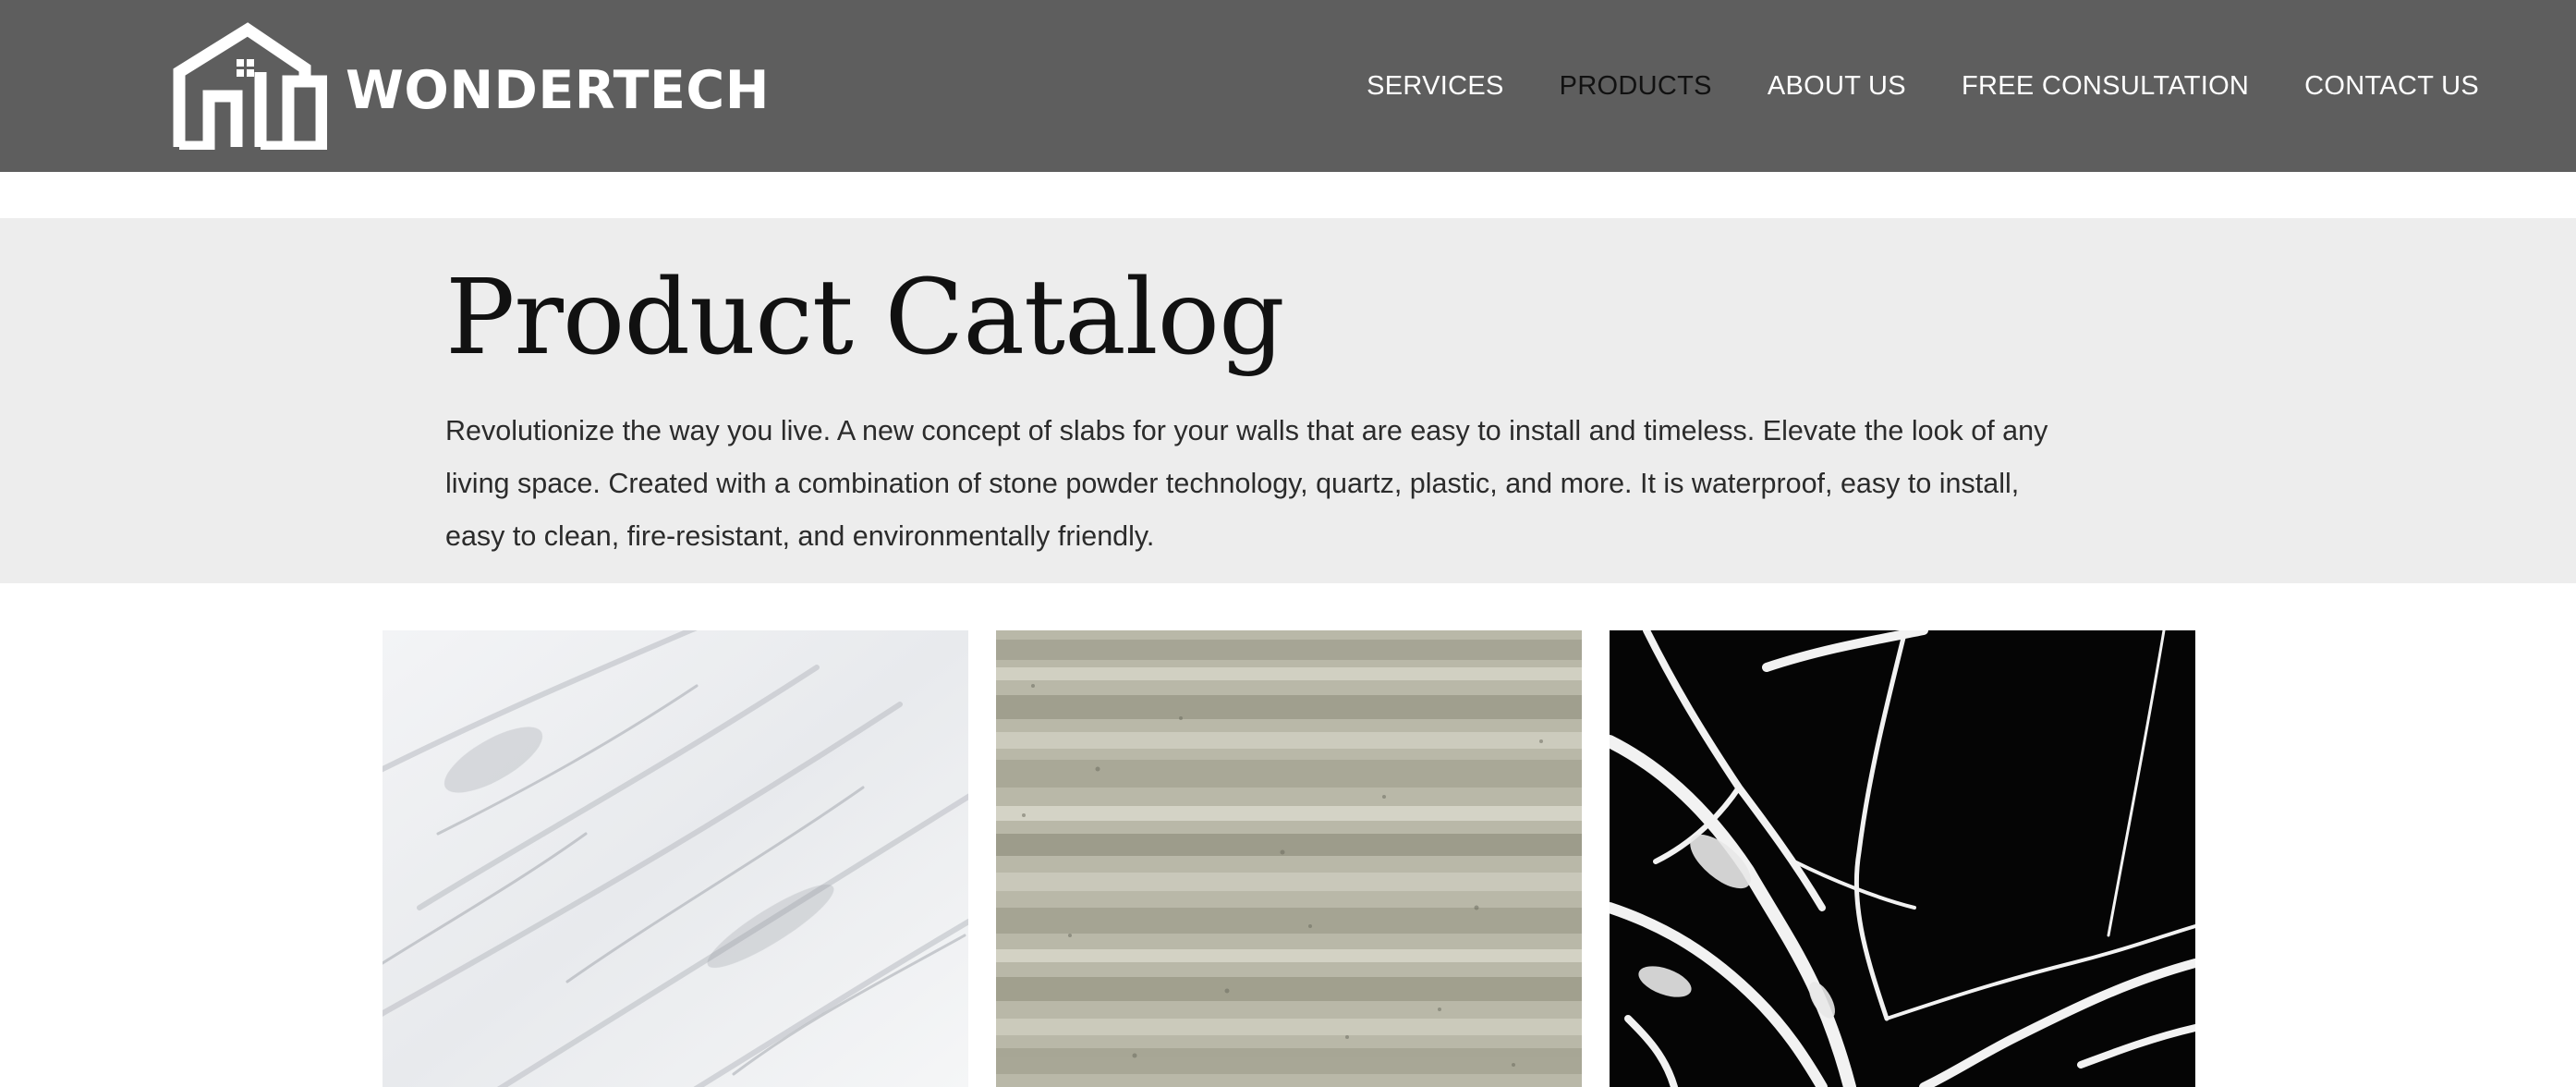  What do you see at coordinates (1636, 87) in the screenshot?
I see `nav-item-products: PRODUCTS` at bounding box center [1636, 87].